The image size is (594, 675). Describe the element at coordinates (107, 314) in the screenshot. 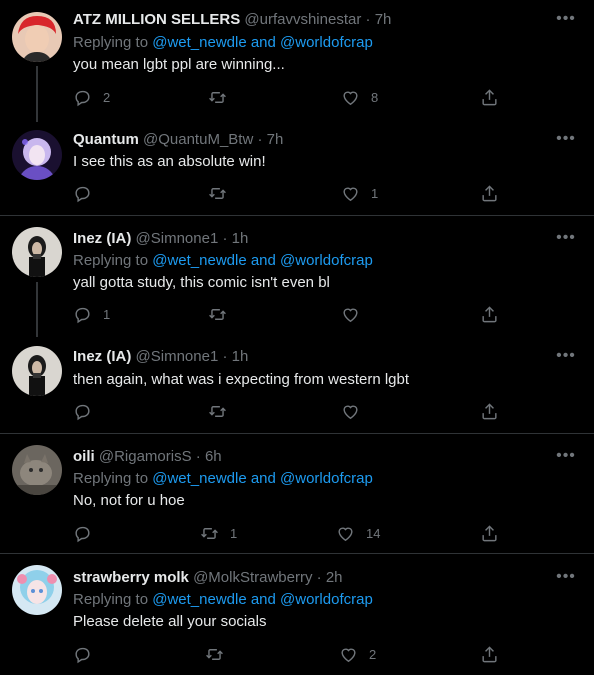

I see `reply-count: 1` at that location.